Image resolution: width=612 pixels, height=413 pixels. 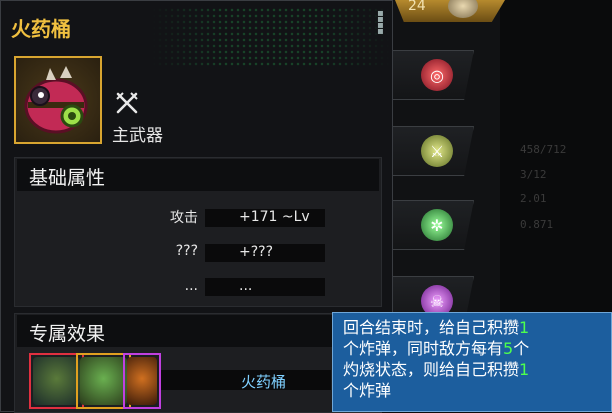 I want to click on tooltip-number: 5, so click(x=508, y=348).